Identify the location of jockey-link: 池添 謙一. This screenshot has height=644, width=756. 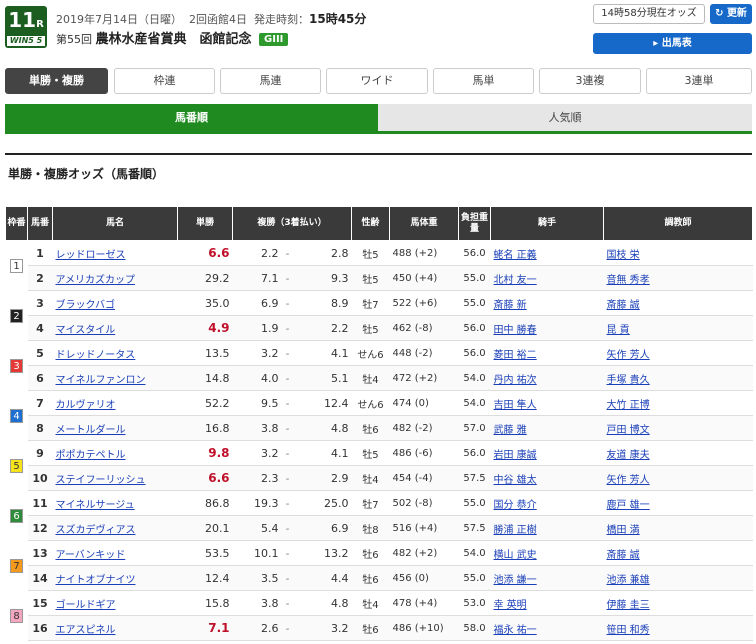
(515, 580).